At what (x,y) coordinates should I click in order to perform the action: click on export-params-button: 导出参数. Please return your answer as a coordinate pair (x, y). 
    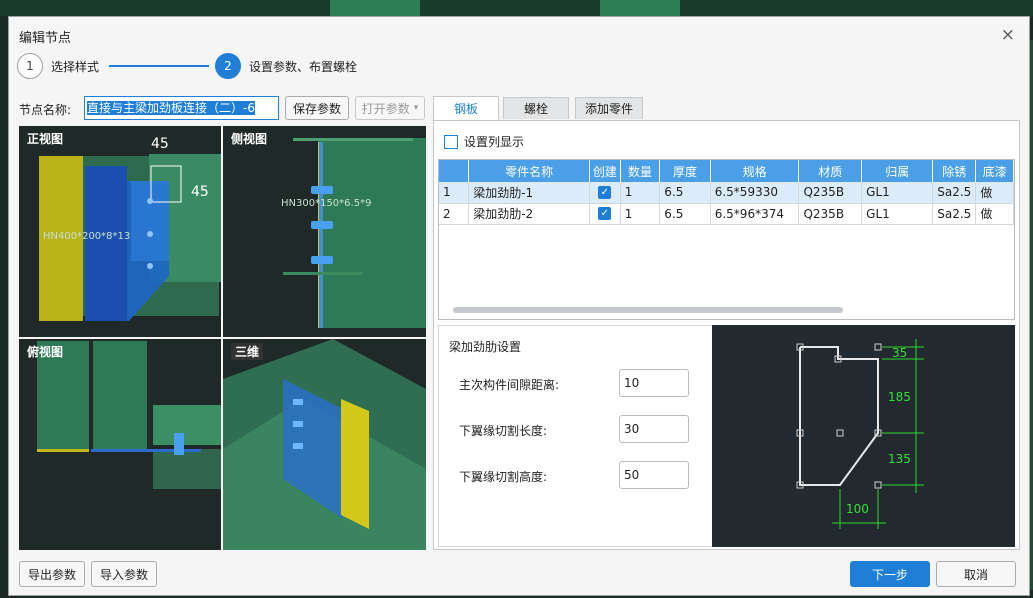
    Looking at the image, I should click on (52, 574).